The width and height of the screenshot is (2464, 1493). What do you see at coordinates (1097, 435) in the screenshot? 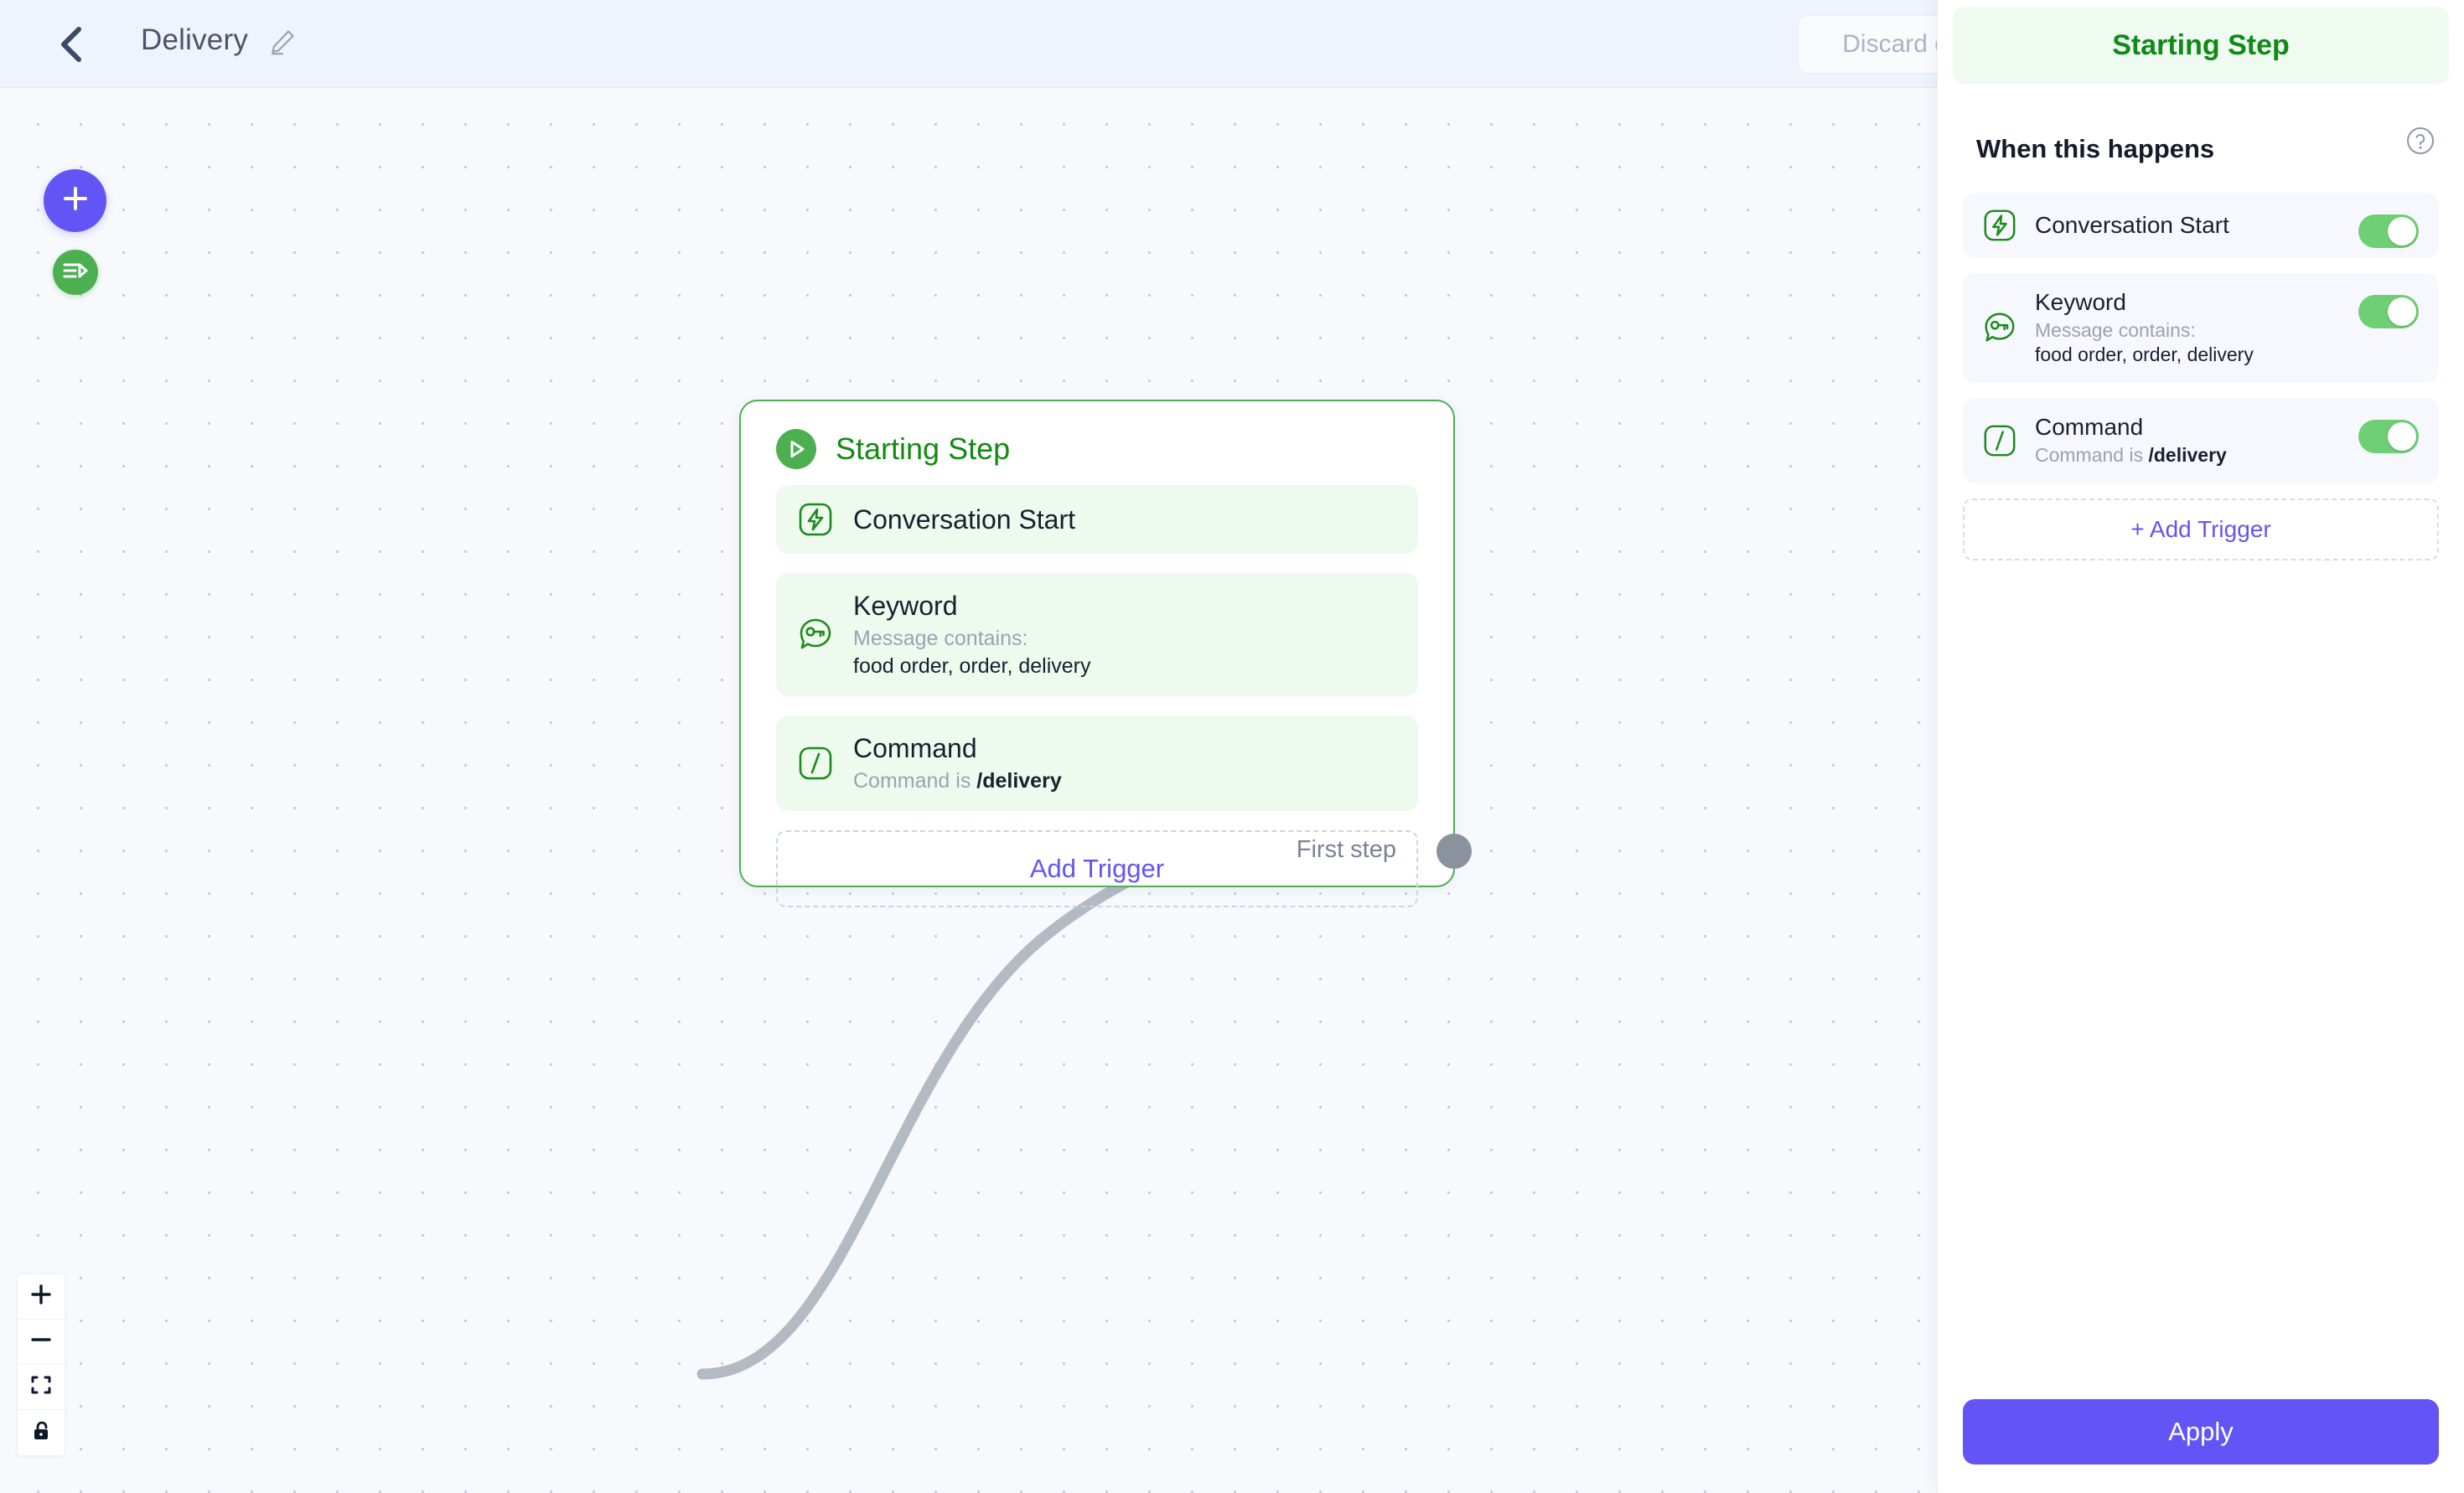
I see `node-header: Starting Step` at bounding box center [1097, 435].